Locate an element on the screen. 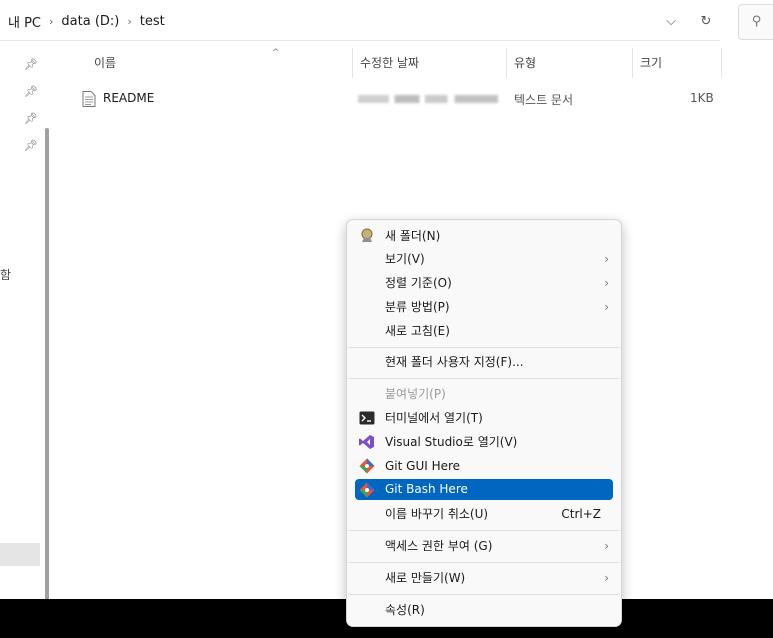 This screenshot has height=638, width=773. file-size: 1KB is located at coordinates (702, 98).